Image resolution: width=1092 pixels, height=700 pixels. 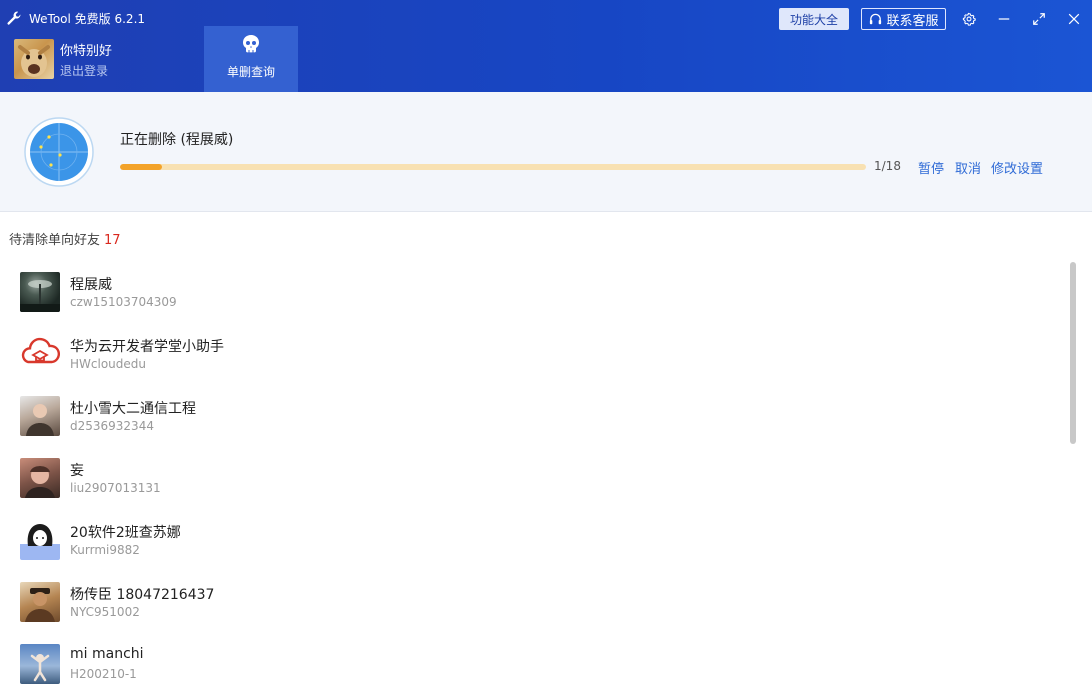 What do you see at coordinates (107, 654) in the screenshot?
I see `friend-name: mi manchi` at bounding box center [107, 654].